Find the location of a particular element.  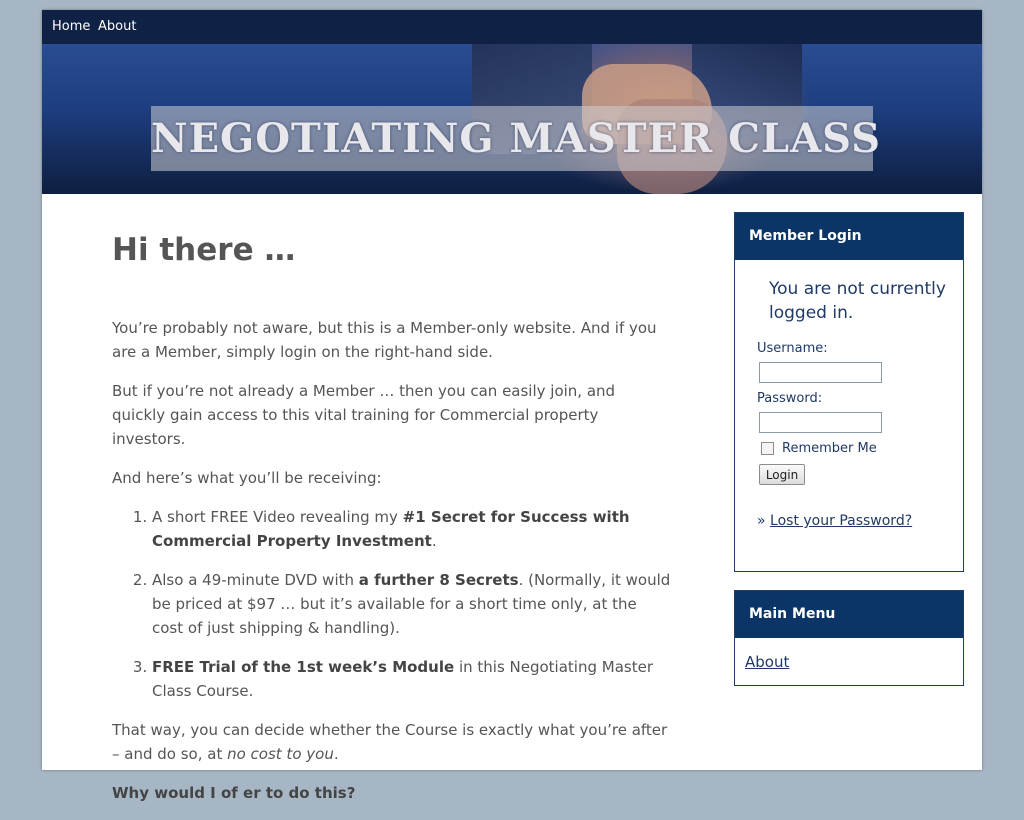

password-label: Password: is located at coordinates (790, 398).